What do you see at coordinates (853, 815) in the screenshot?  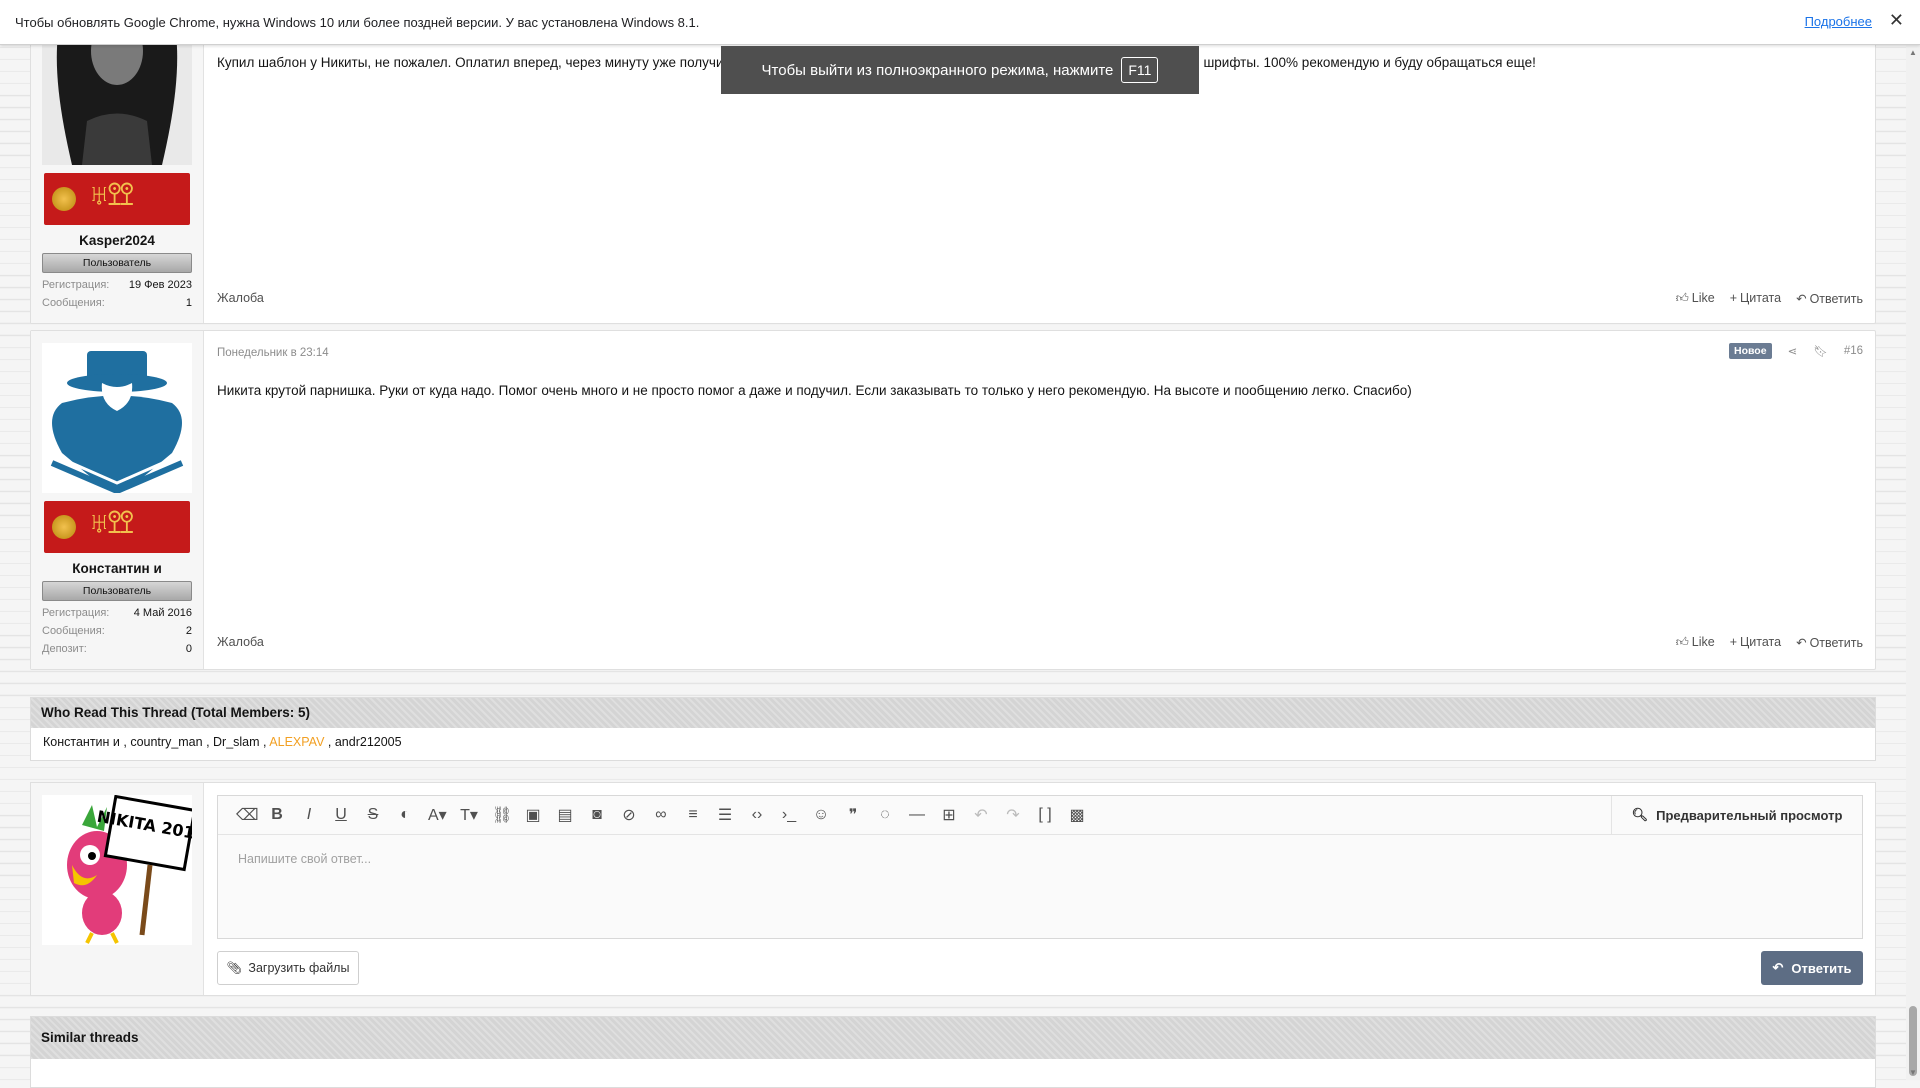 I see `quote-icon: ❞` at bounding box center [853, 815].